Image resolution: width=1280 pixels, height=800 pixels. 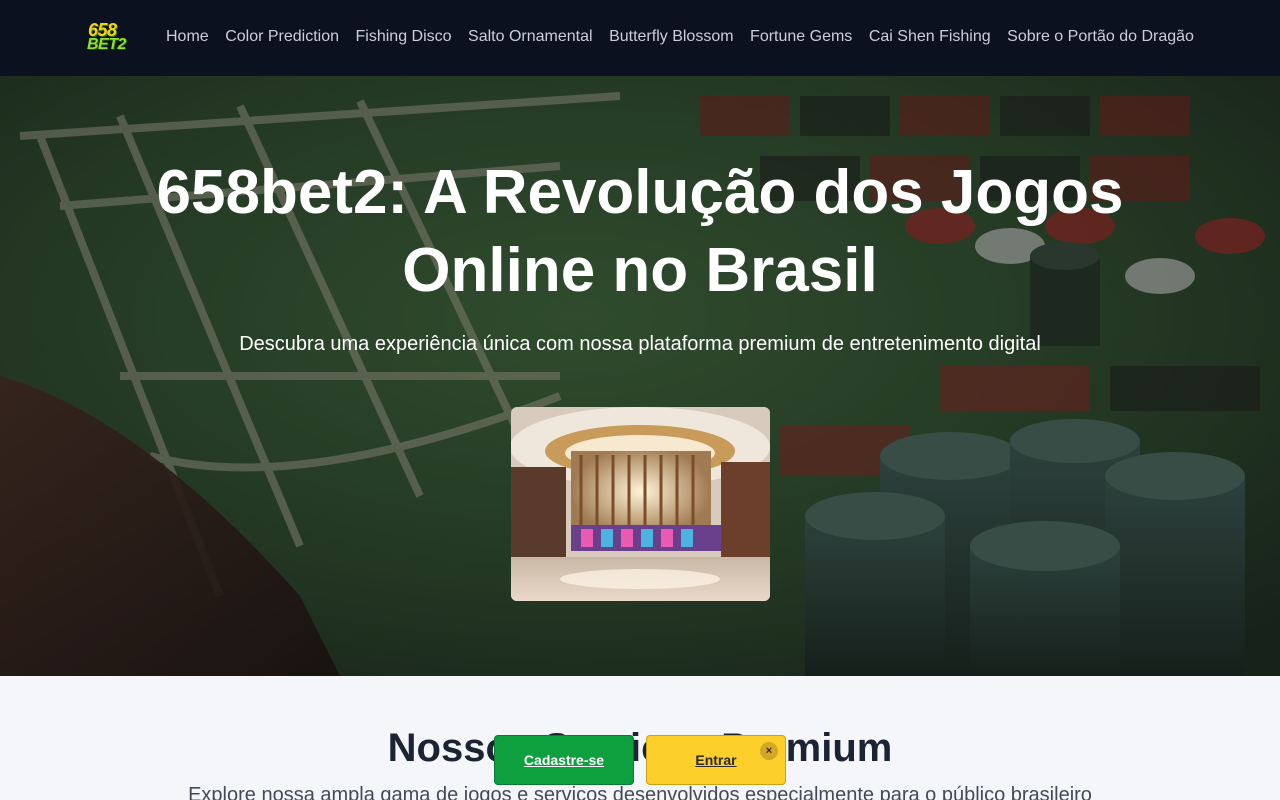 I want to click on site-logo: 658 BET2, so click(x=108, y=38).